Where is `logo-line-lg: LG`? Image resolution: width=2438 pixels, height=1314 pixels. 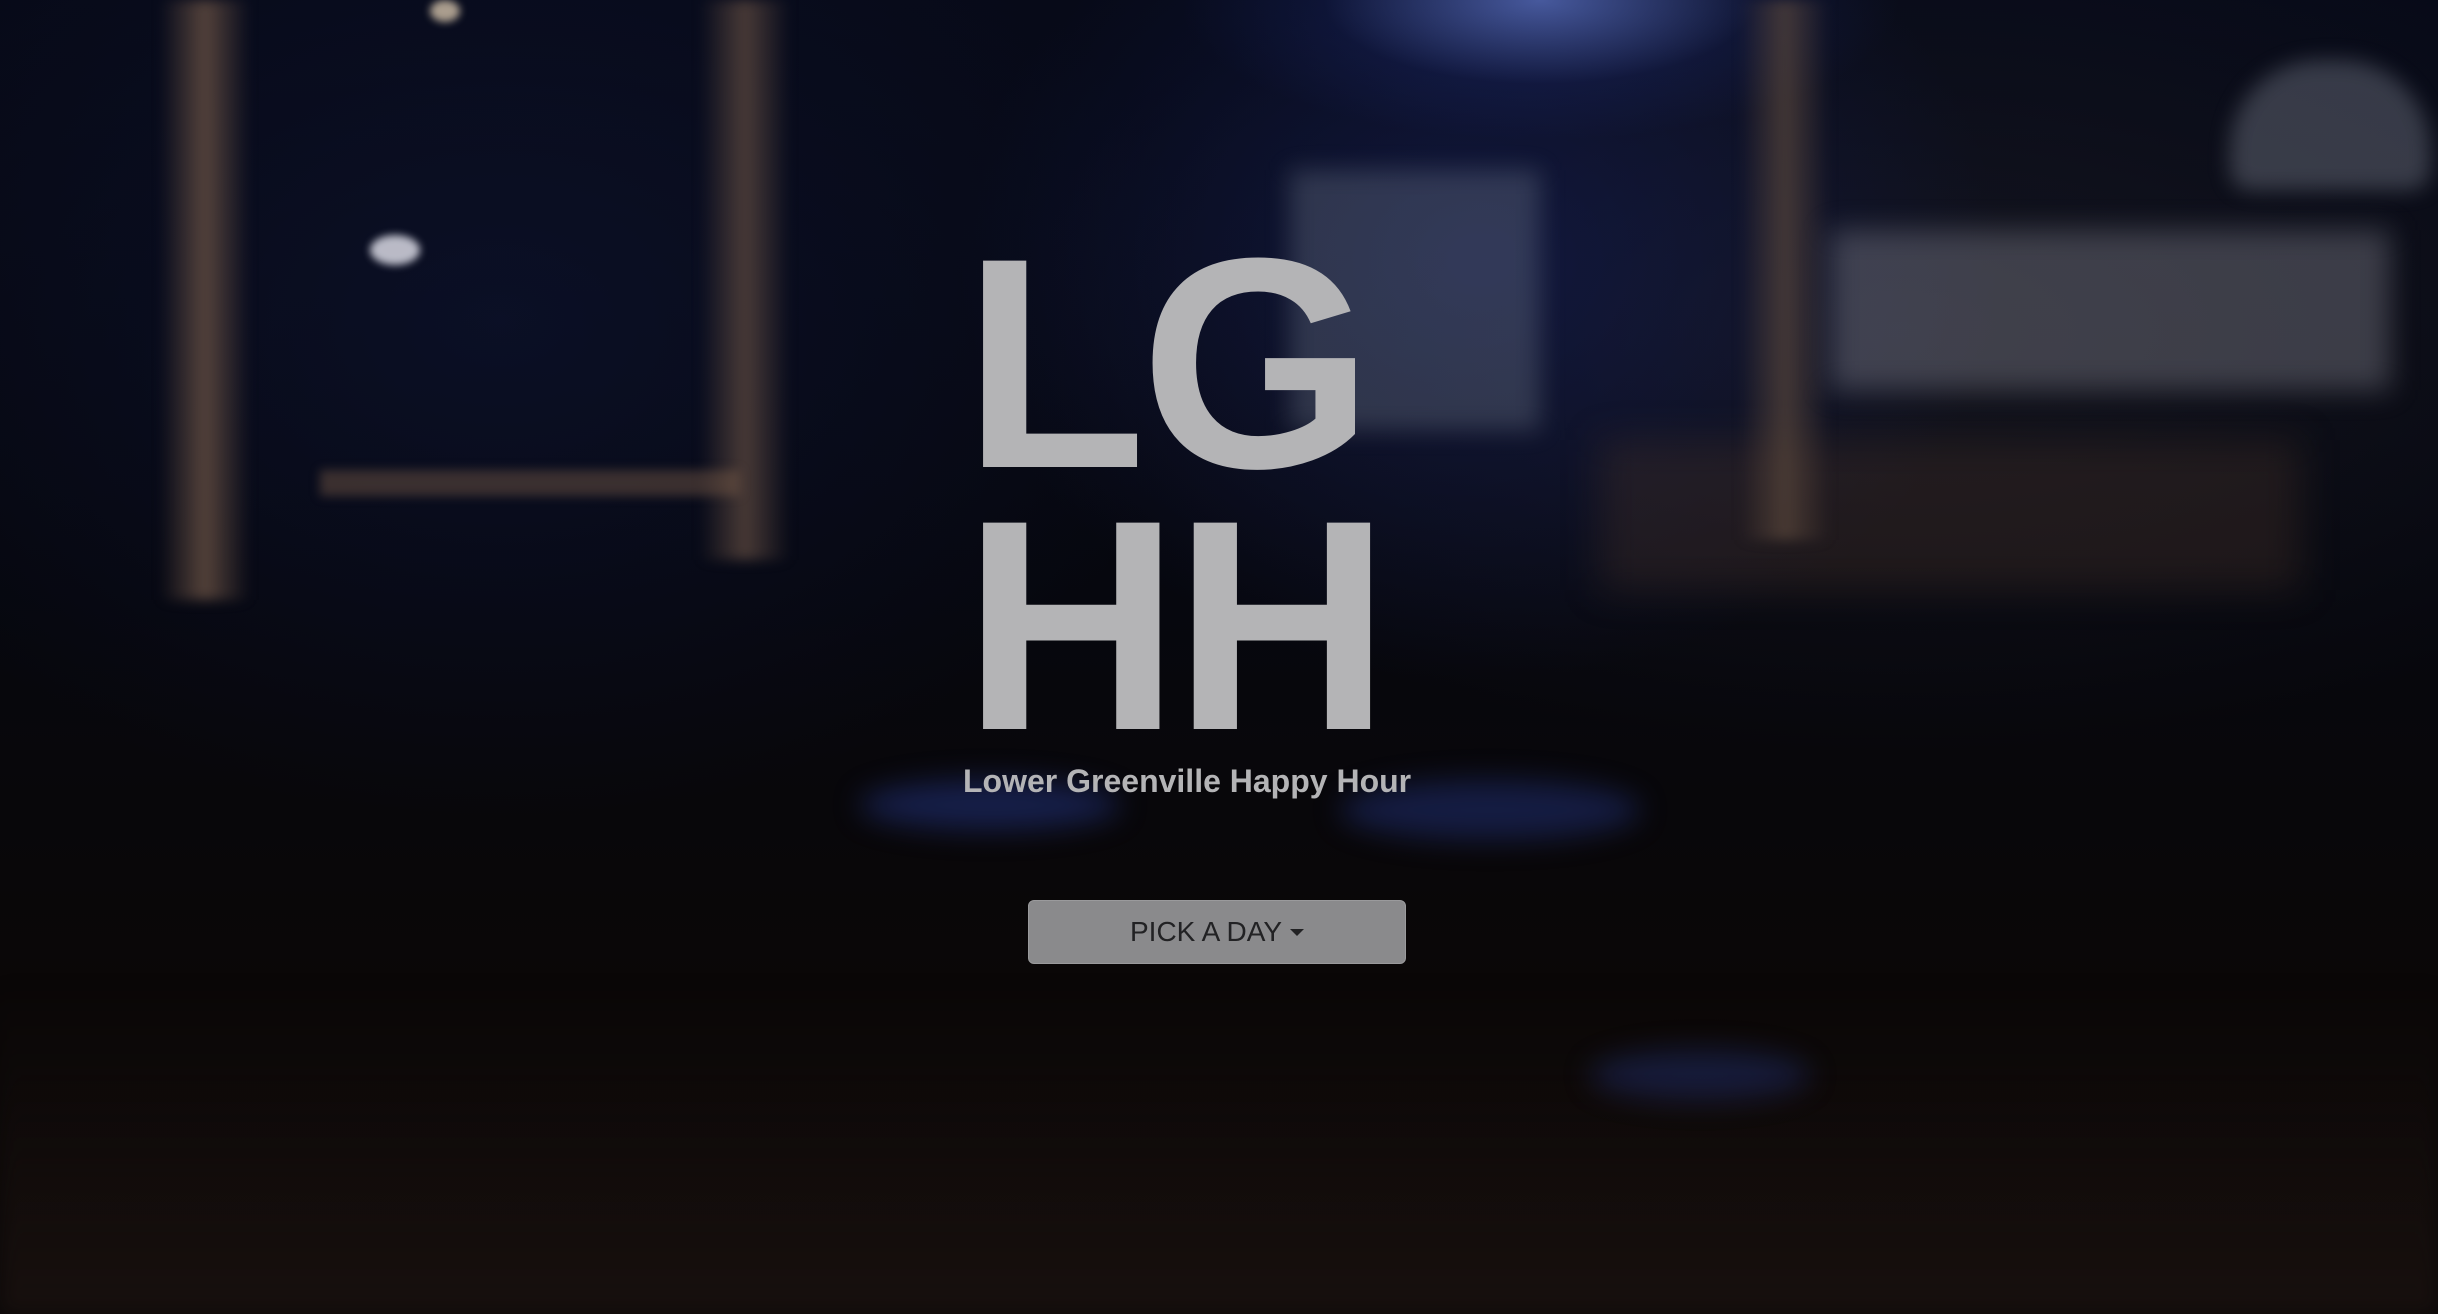 logo-line-lg: LG is located at coordinates (1168, 363).